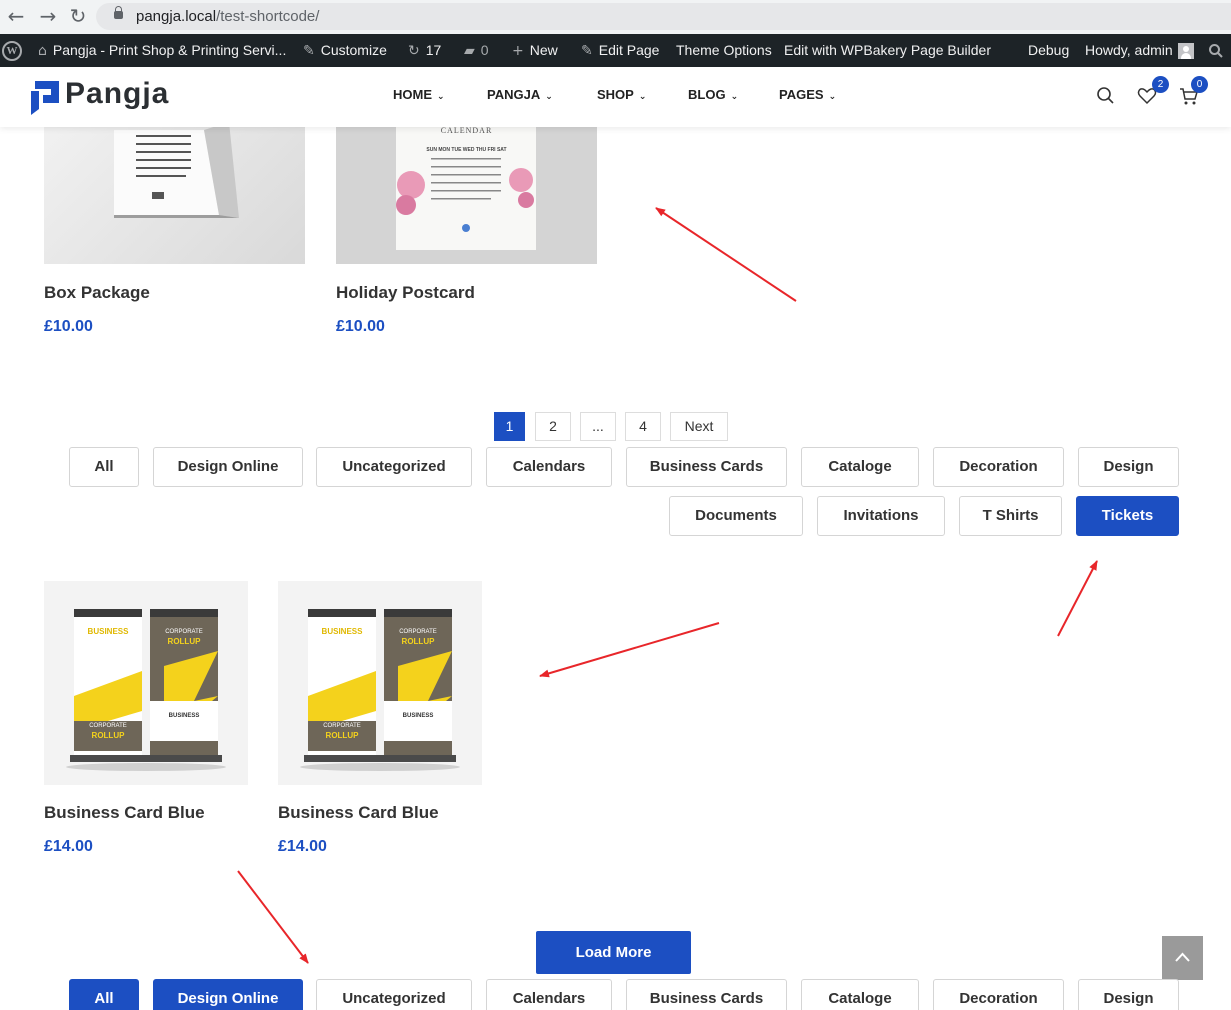 The image size is (1231, 1010). Describe the element at coordinates (469, 51) in the screenshot. I see `comment-icon: ▰` at that location.